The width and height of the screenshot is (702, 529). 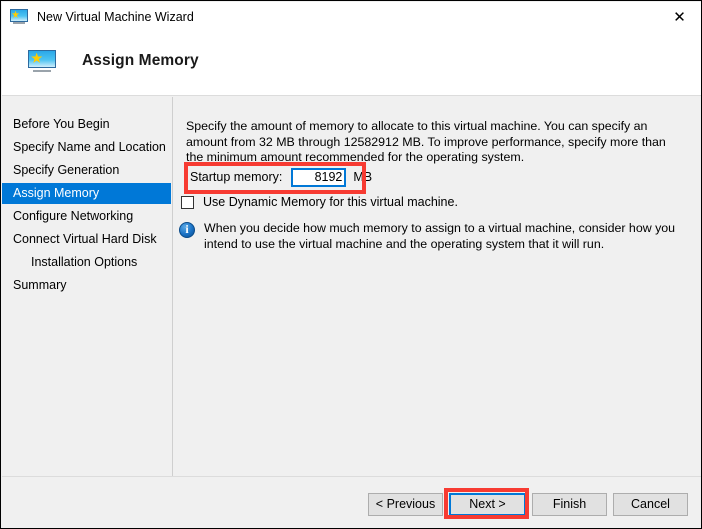 What do you see at coordinates (86, 193) in the screenshot?
I see `sidebar-item-assign-memory: Assign Memory` at bounding box center [86, 193].